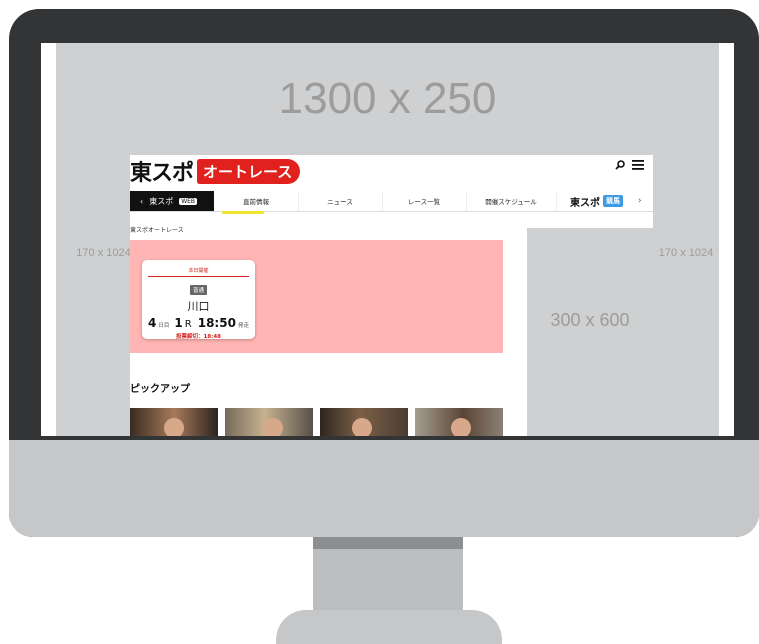  I want to click on monitor-stand, so click(388, 577).